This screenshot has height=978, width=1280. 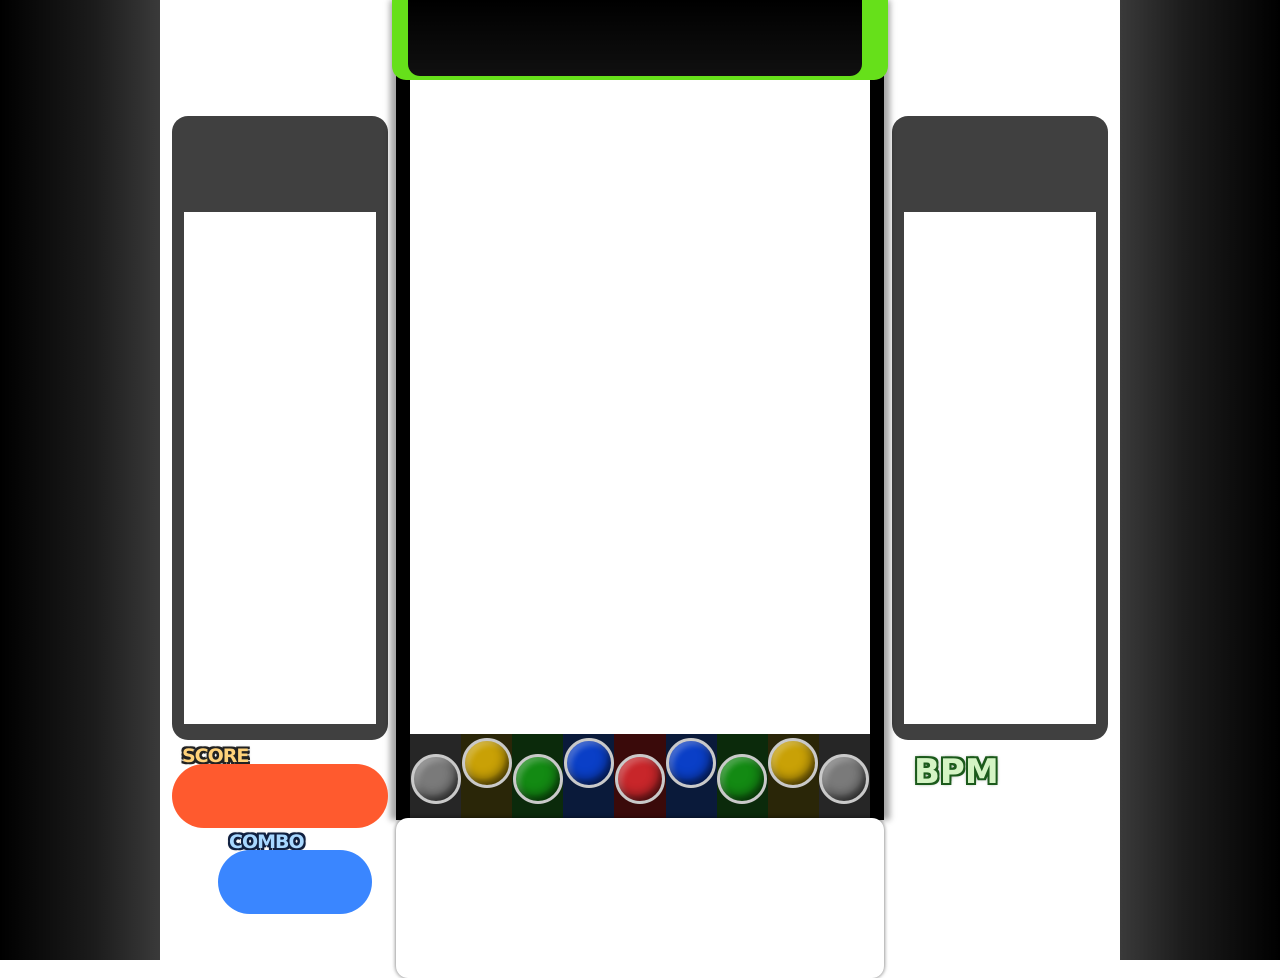 I want to click on combo-display, so click(x=295, y=882).